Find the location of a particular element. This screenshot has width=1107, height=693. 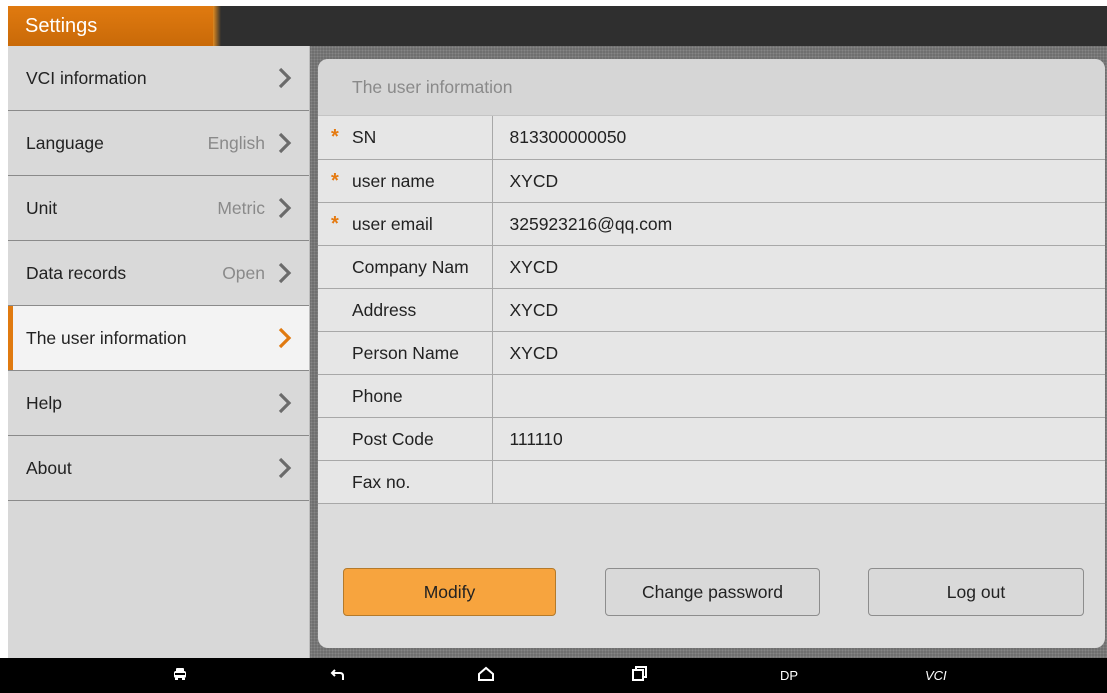

sidebar-item-user-information: The user information is located at coordinates (158, 338).